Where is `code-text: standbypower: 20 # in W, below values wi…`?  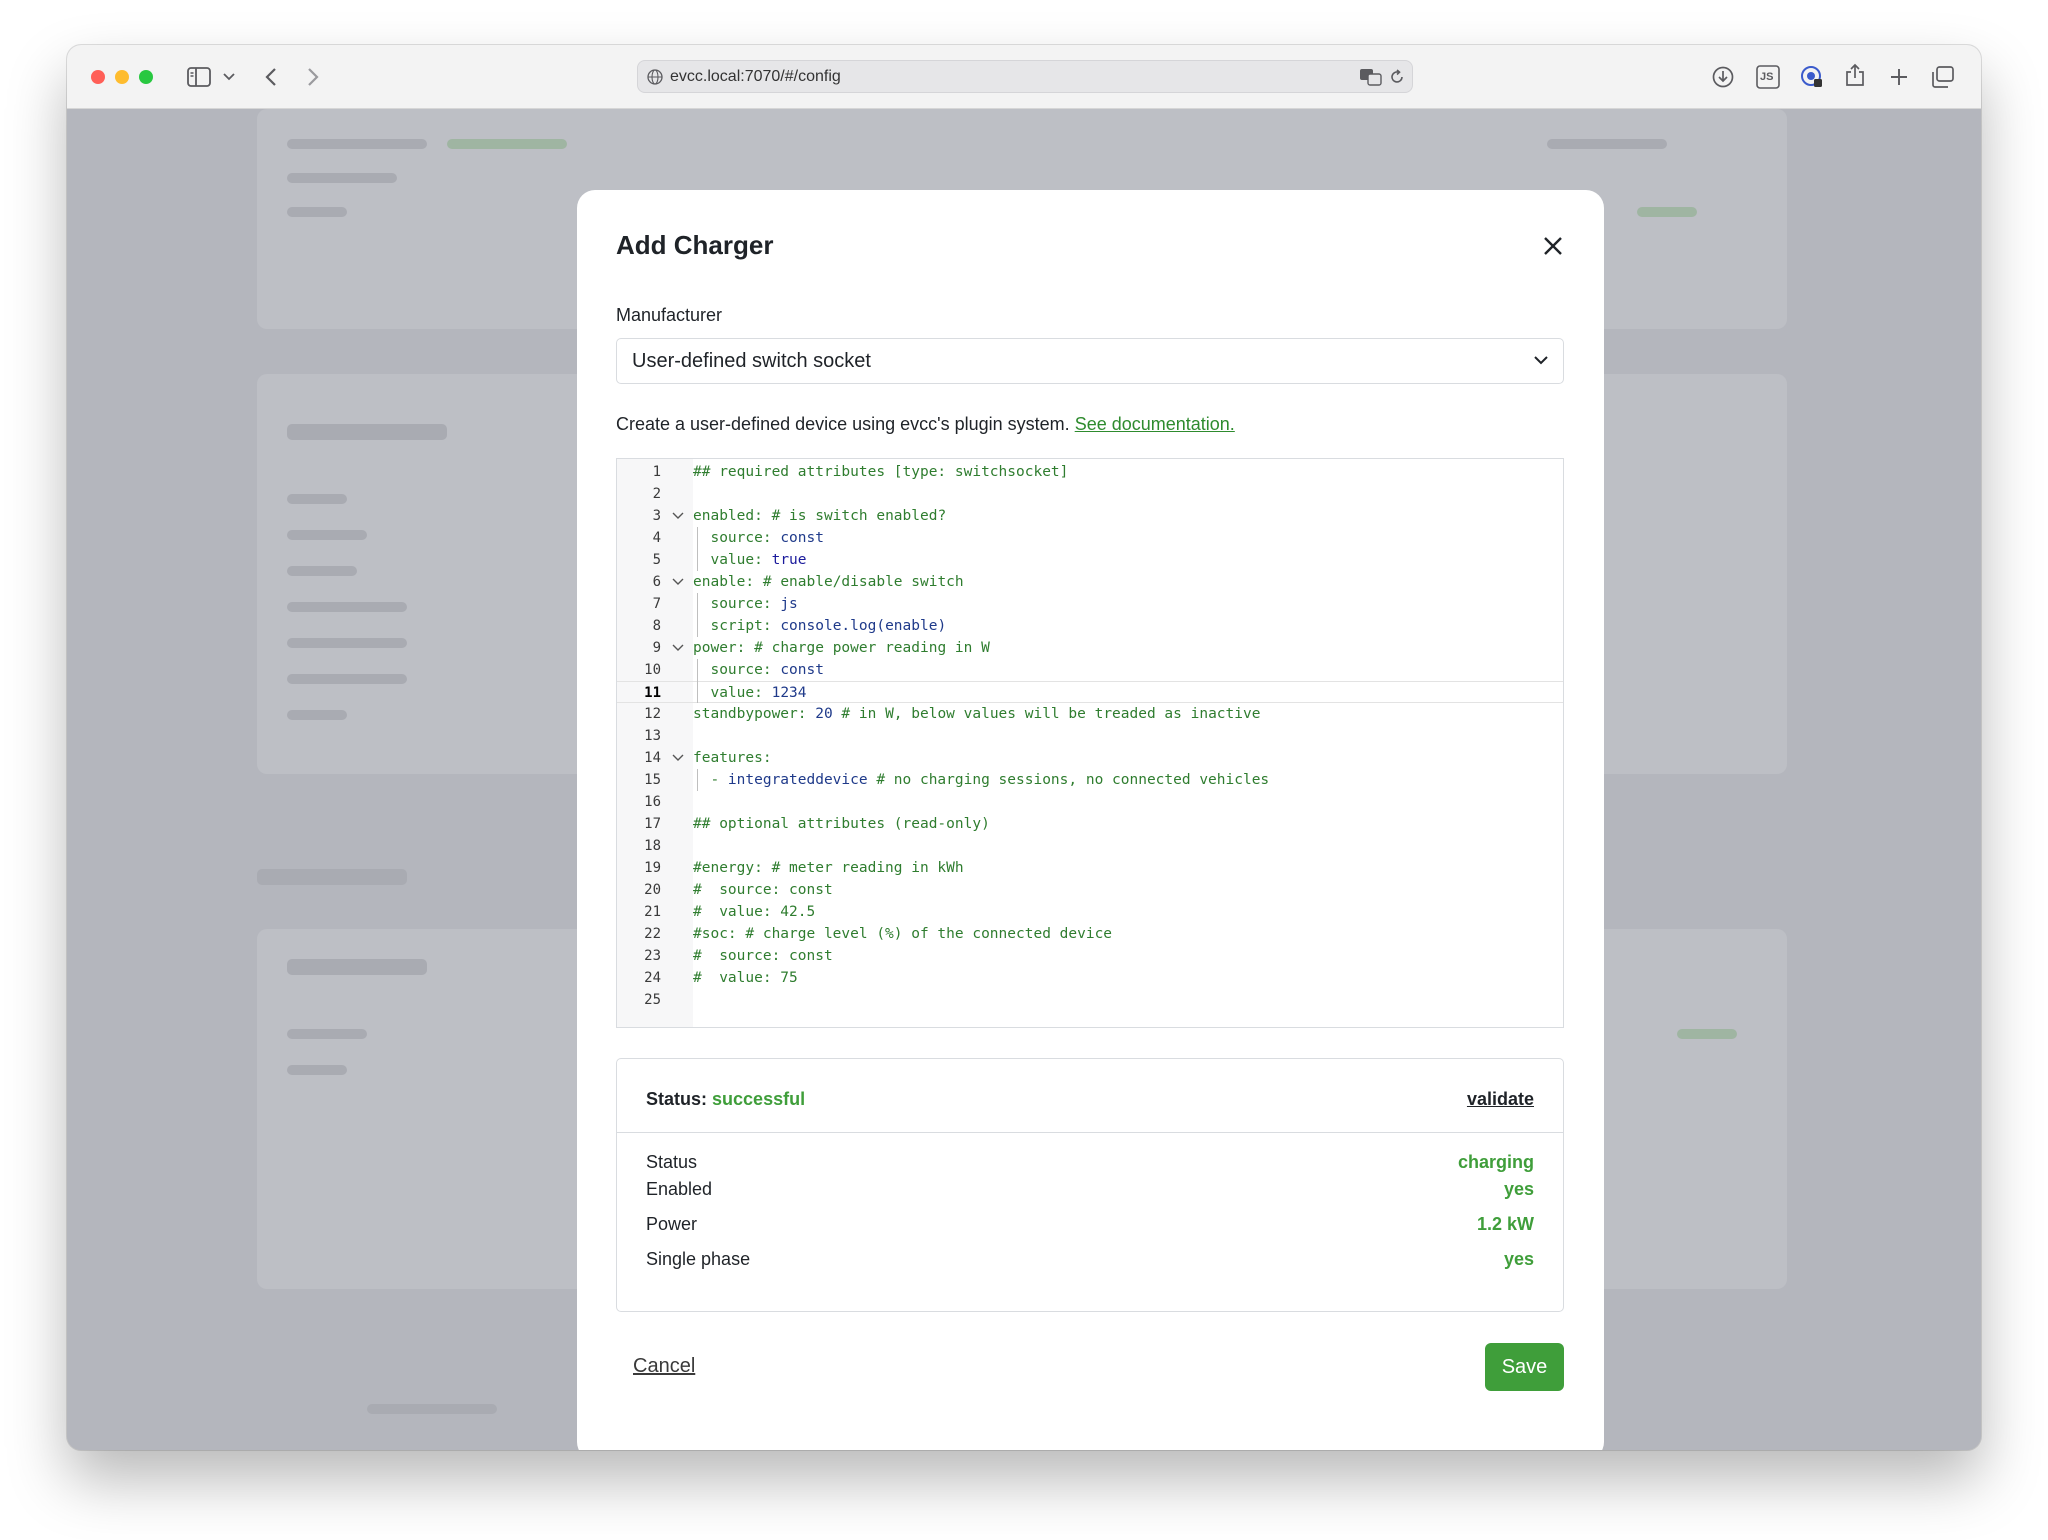 code-text: standbypower: 20 # in W, below values wi… is located at coordinates (977, 714).